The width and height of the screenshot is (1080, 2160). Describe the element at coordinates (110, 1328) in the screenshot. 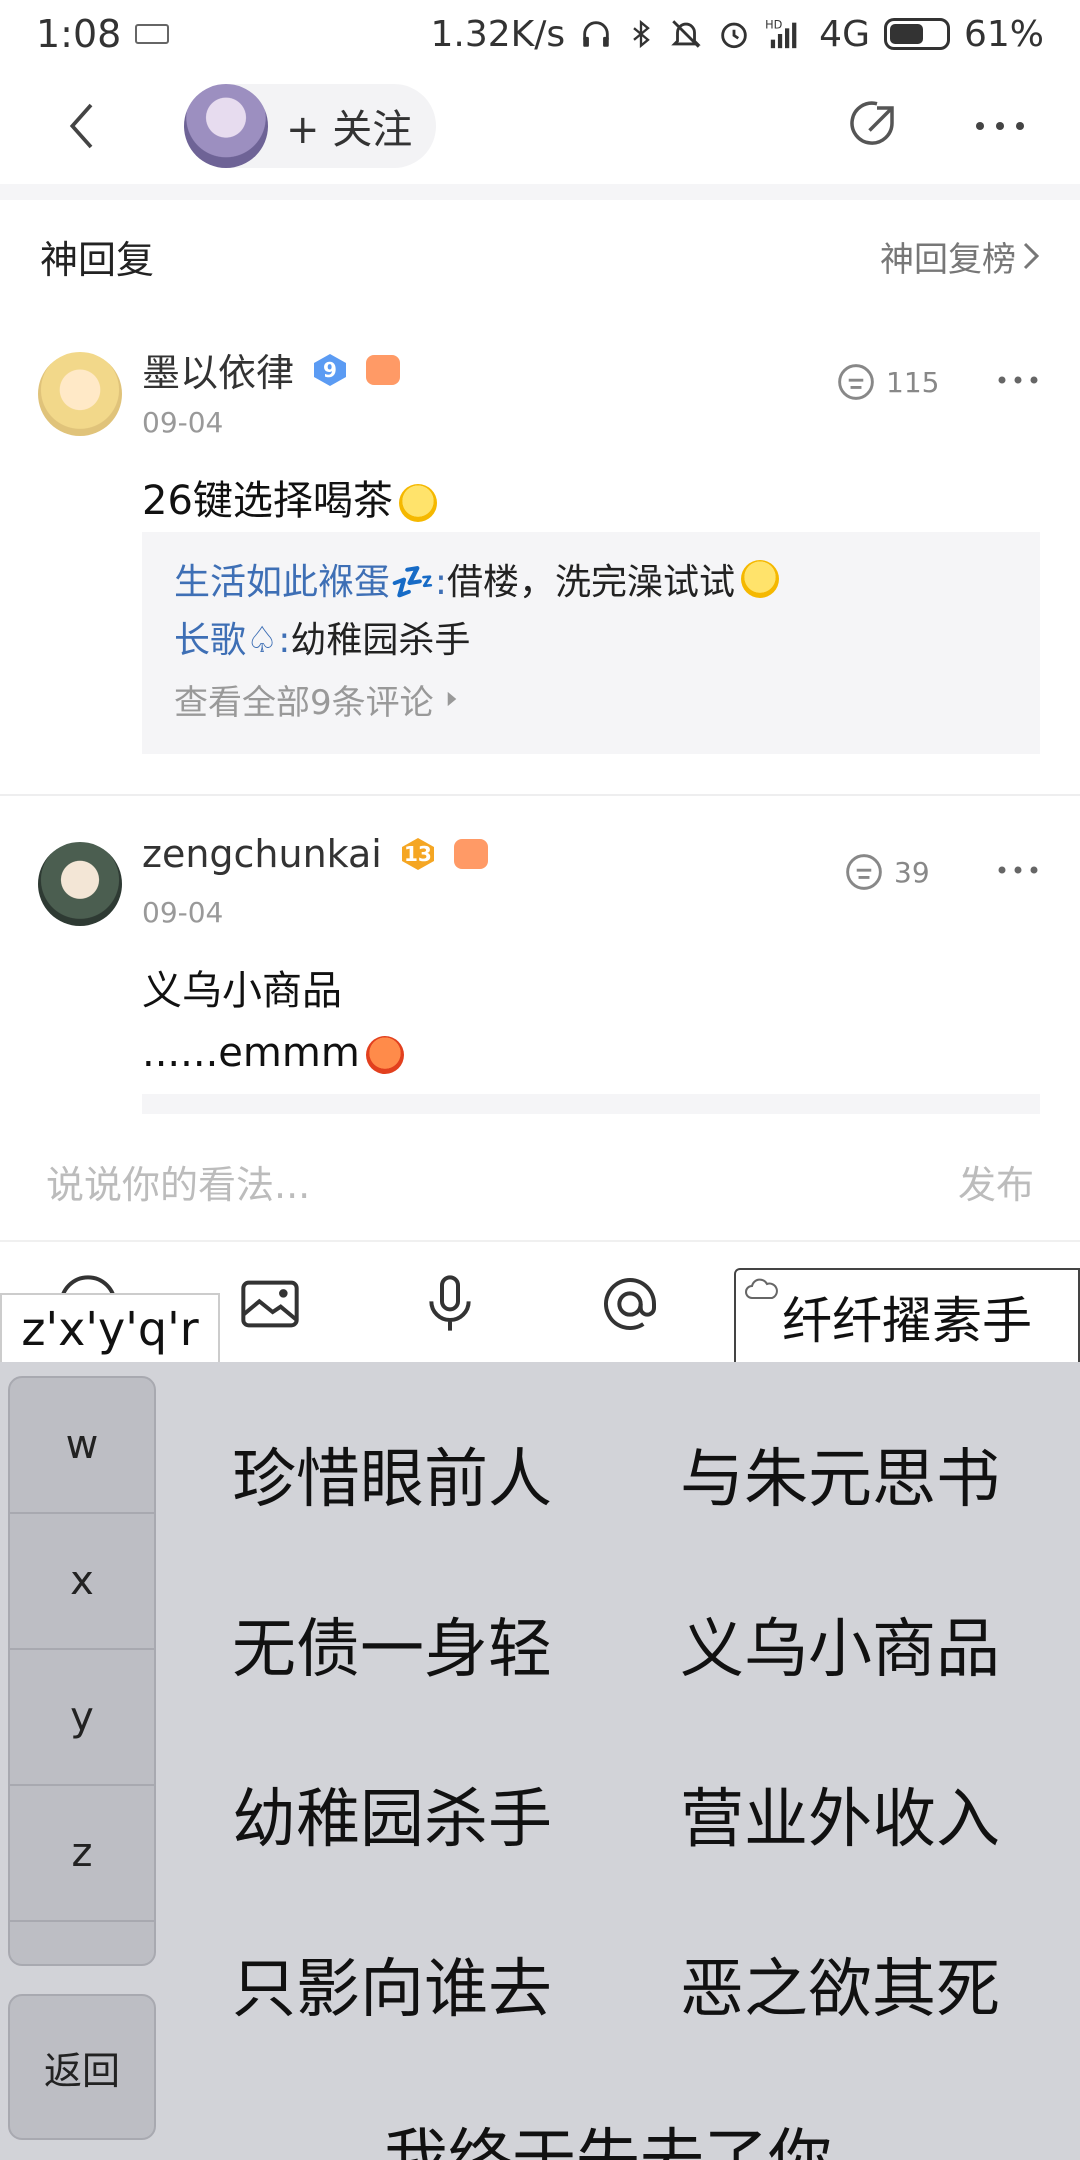

I see `ime-pinyin-composition: z'x'y'q'r` at that location.